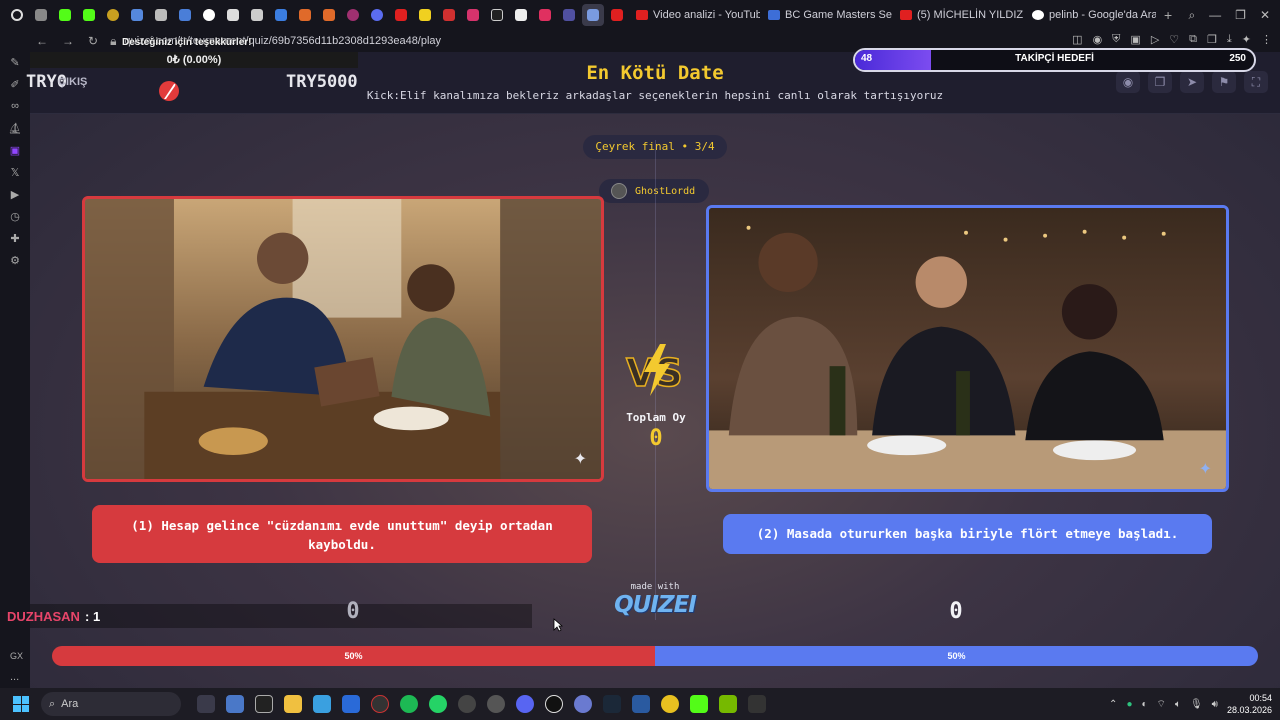  What do you see at coordinates (322, 704) in the screenshot?
I see `store-icon` at bounding box center [322, 704].